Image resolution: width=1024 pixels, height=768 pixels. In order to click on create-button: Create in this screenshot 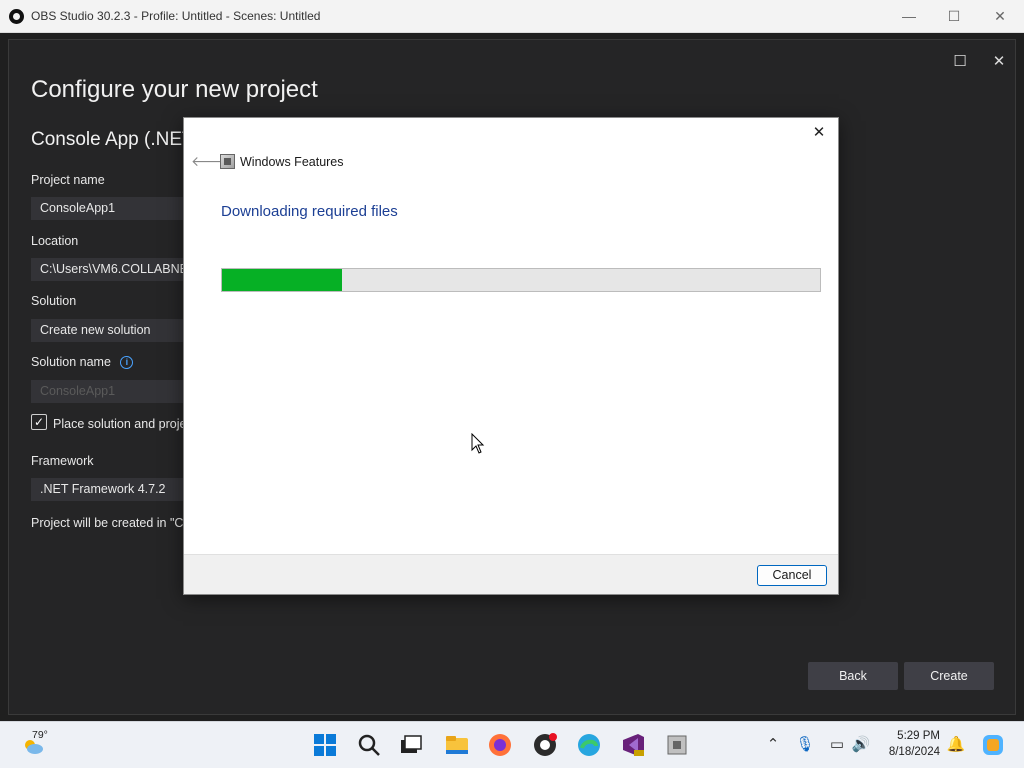, I will do `click(949, 676)`.